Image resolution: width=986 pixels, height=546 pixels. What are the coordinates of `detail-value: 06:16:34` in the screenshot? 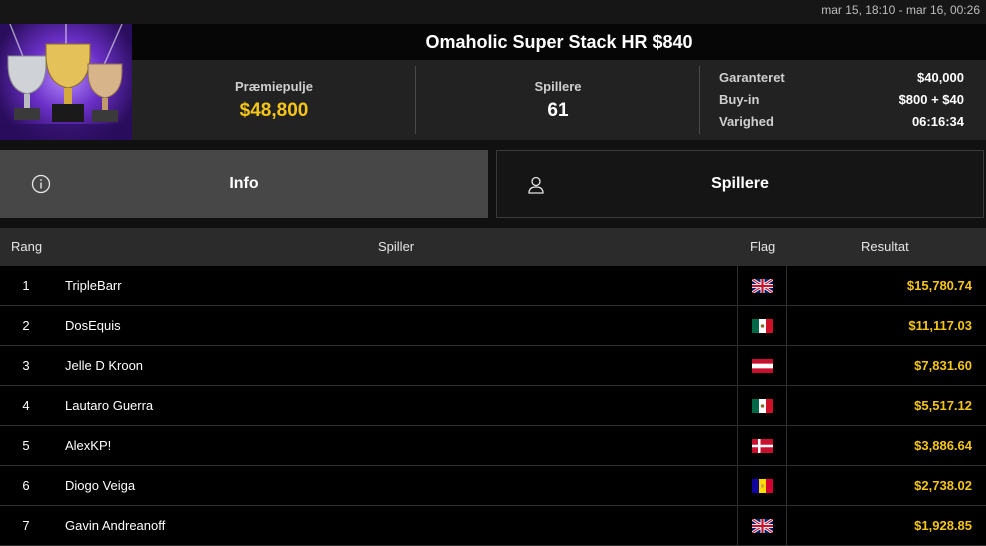 It's located at (937, 121).